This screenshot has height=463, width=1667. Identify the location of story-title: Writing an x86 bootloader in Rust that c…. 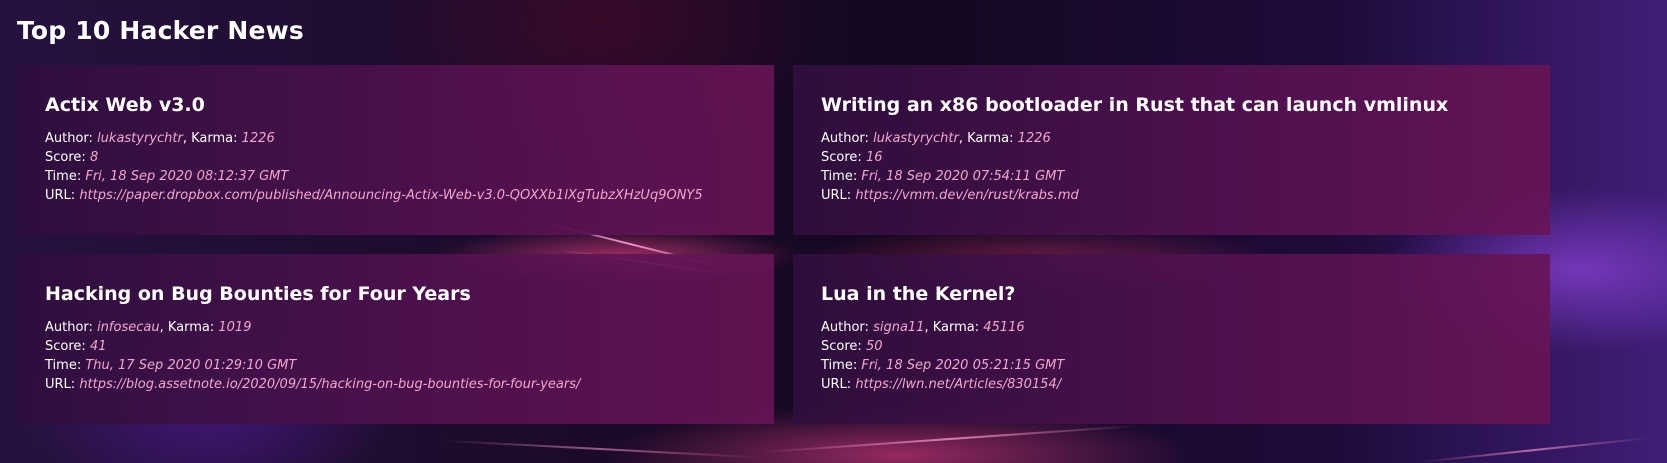
(1135, 105).